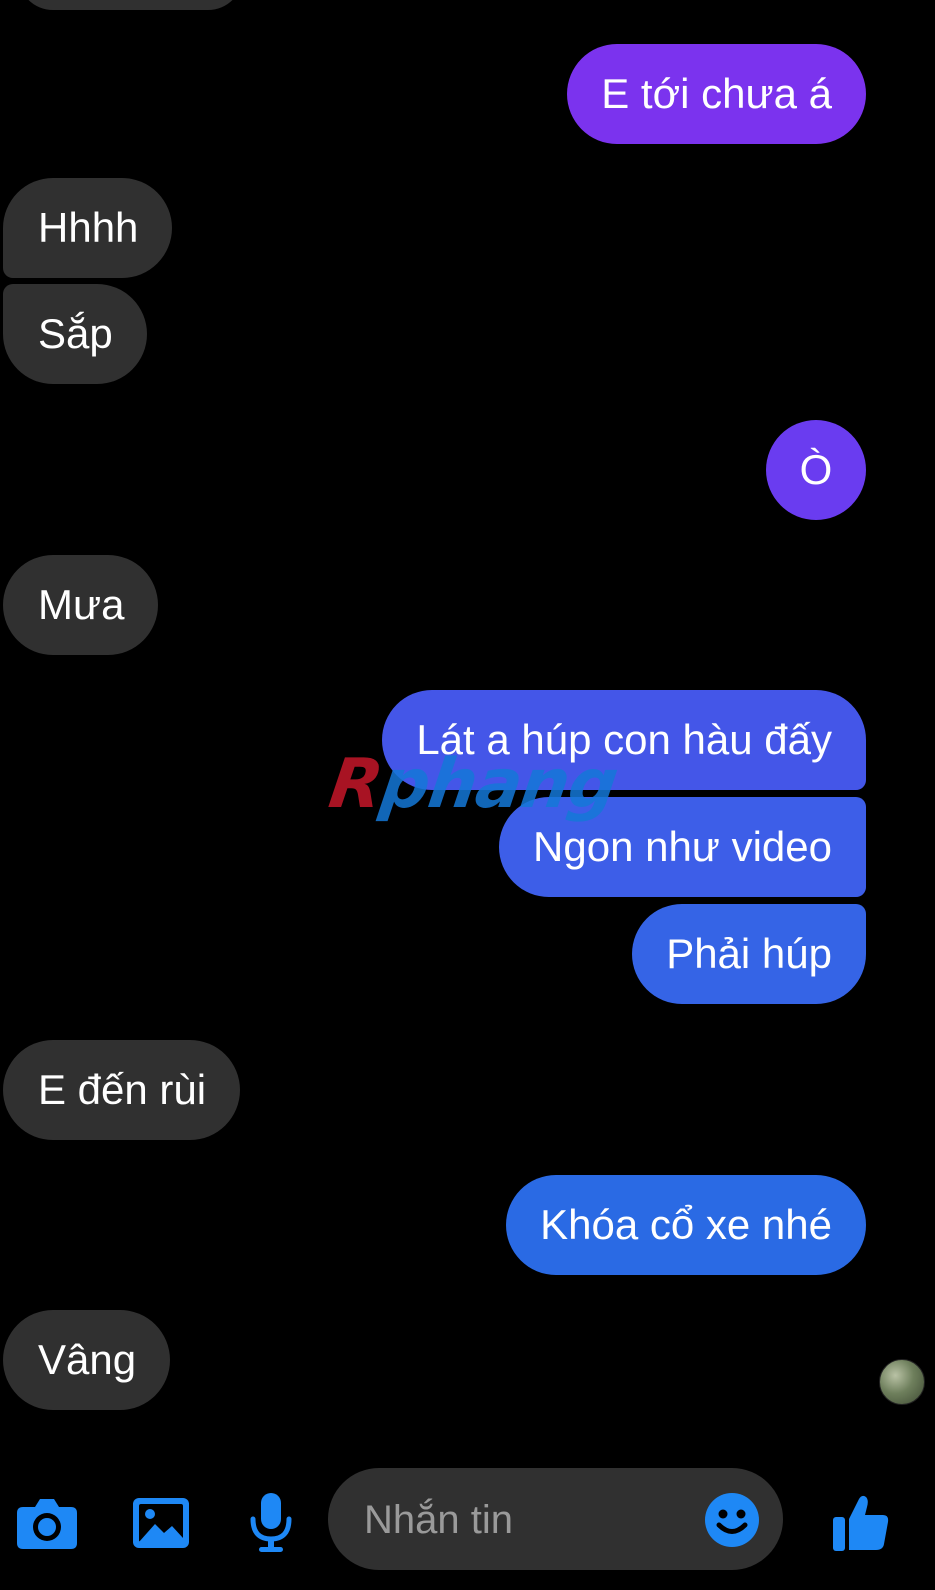 This screenshot has height=1590, width=935. What do you see at coordinates (87, 1360) in the screenshot?
I see `message-bubble-incoming: Vâng` at bounding box center [87, 1360].